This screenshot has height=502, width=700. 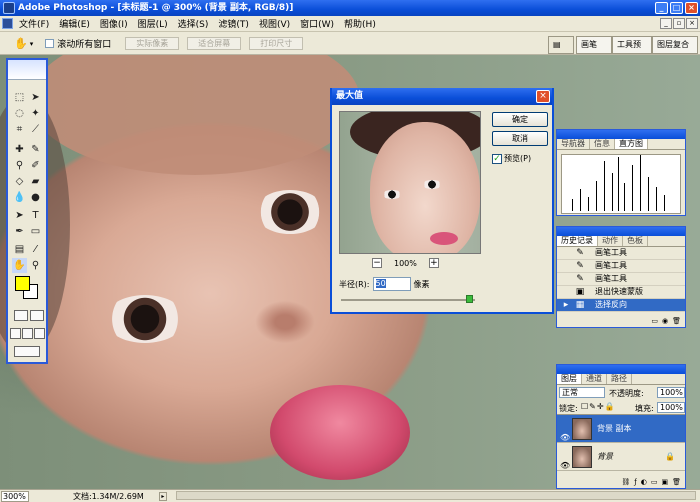 I want to click on status-zoom-field: 300%, so click(x=15, y=496).